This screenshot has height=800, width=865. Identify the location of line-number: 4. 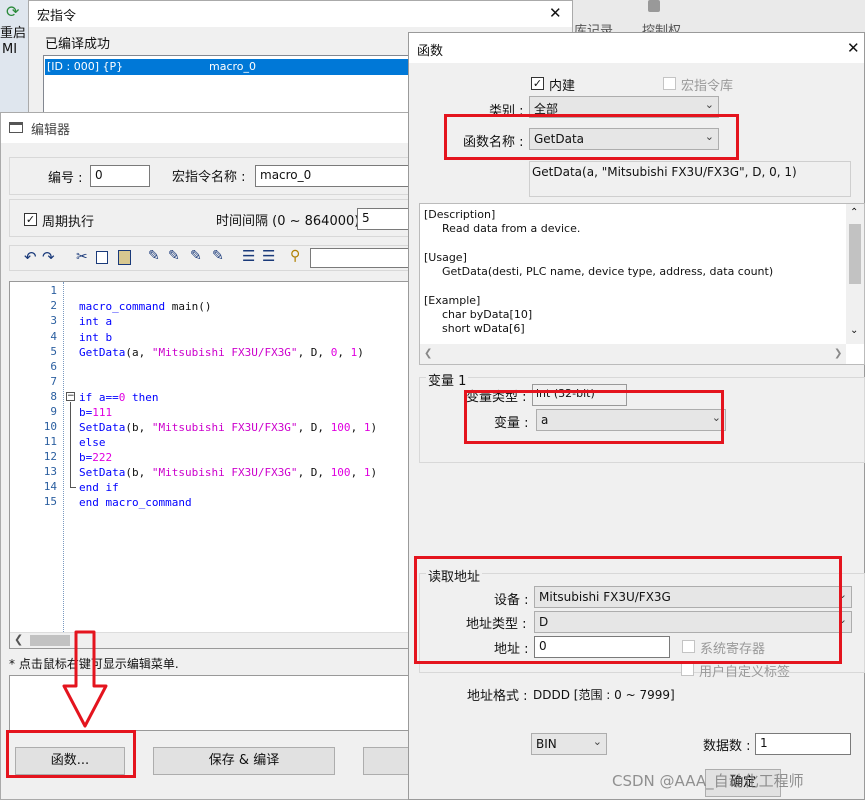
(53, 336).